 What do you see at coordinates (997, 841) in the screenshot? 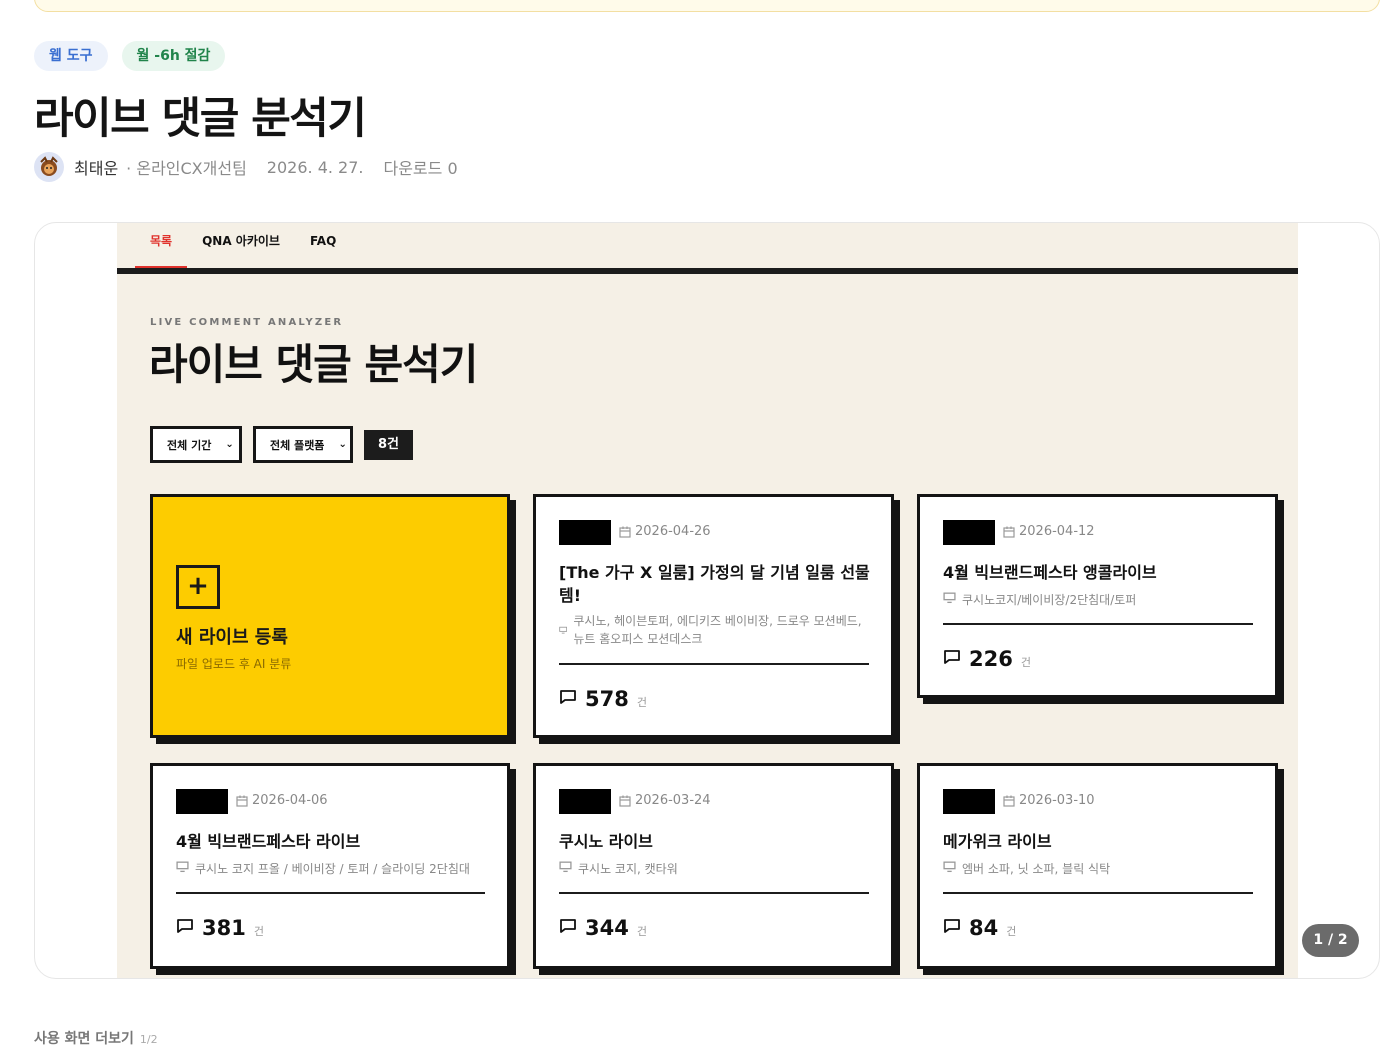
I see `live-title: 메가위크 라이브` at bounding box center [997, 841].